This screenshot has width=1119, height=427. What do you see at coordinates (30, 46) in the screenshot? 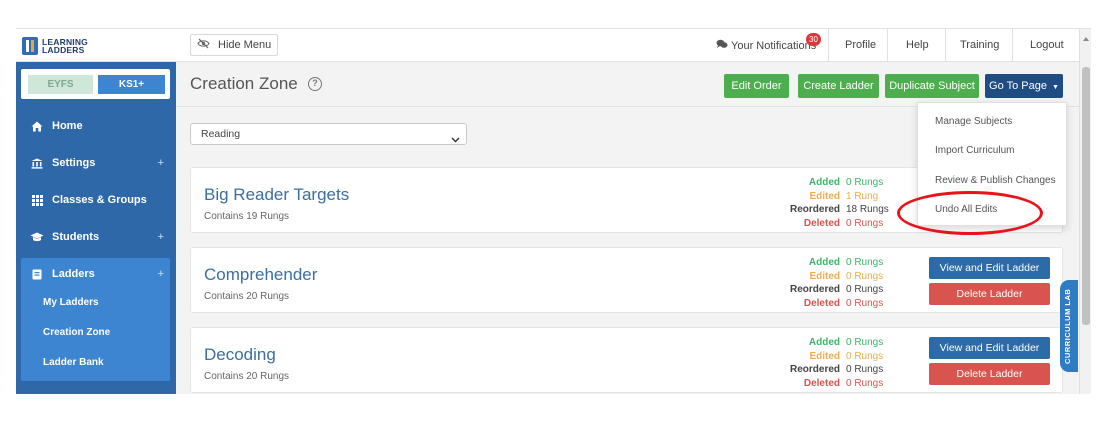
I see `logo-mark-icon` at bounding box center [30, 46].